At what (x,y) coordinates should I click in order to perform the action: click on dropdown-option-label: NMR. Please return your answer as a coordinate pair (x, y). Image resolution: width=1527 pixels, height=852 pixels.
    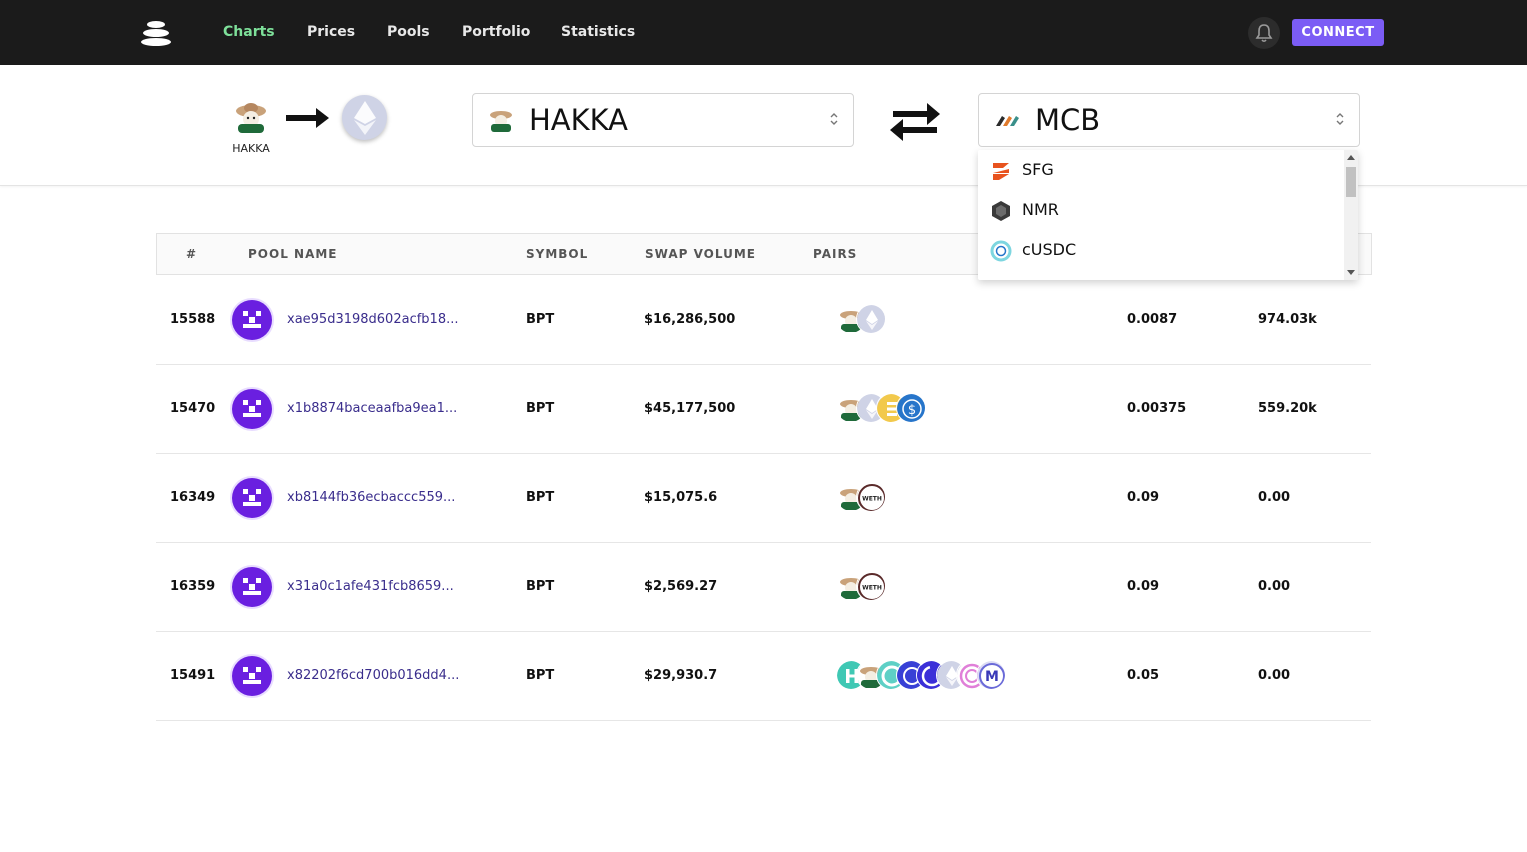
    Looking at the image, I should click on (1040, 209).